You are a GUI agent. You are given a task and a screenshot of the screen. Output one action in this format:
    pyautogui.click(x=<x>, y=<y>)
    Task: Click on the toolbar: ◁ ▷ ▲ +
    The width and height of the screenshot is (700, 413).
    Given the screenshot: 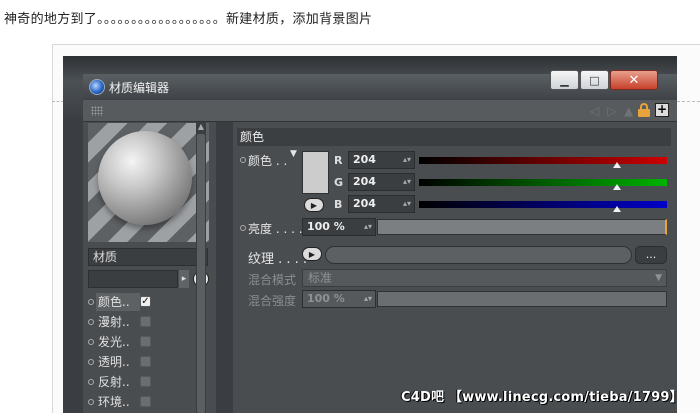 What is the action you would take?
    pyautogui.click(x=380, y=111)
    